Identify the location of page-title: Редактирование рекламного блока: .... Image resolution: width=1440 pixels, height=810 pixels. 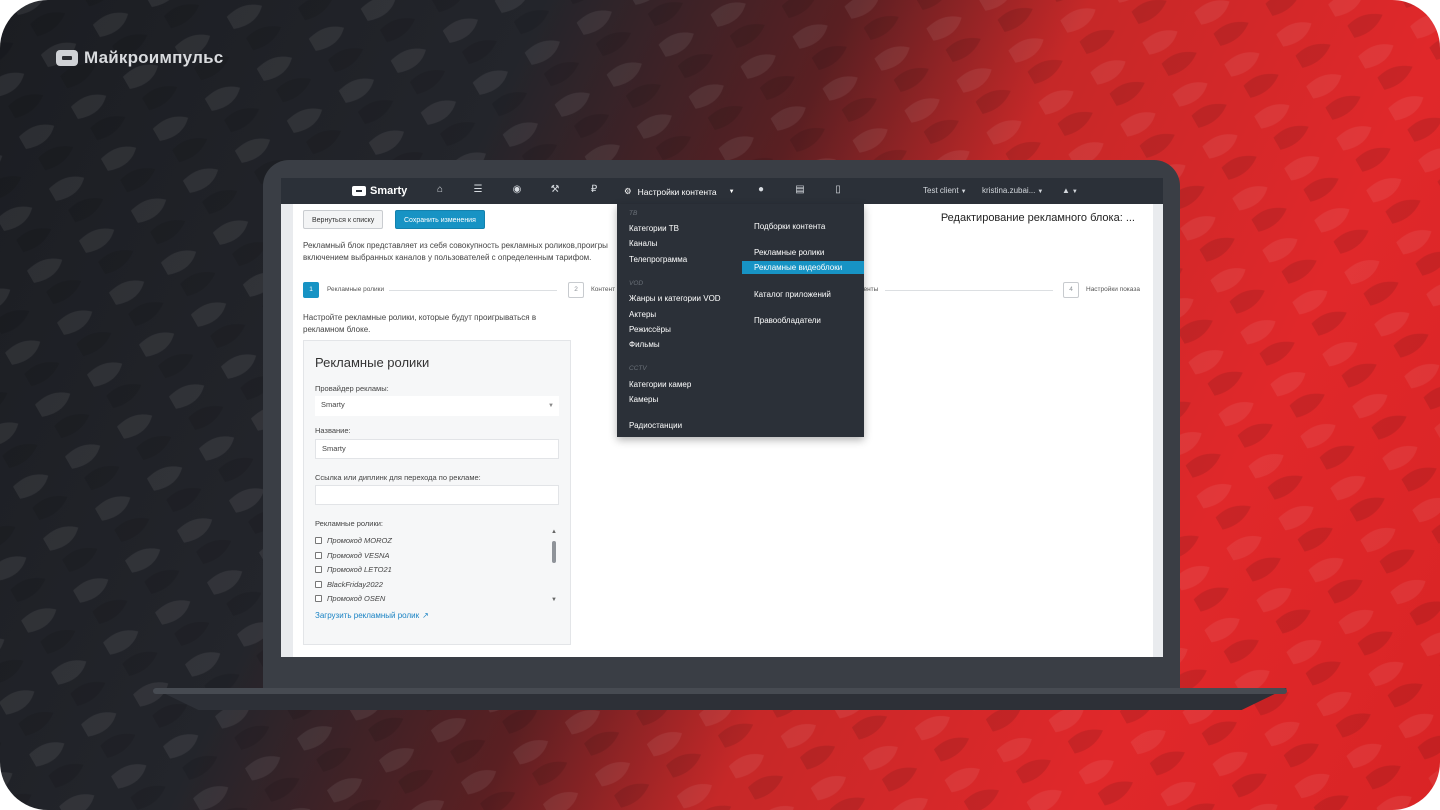
(1037, 218).